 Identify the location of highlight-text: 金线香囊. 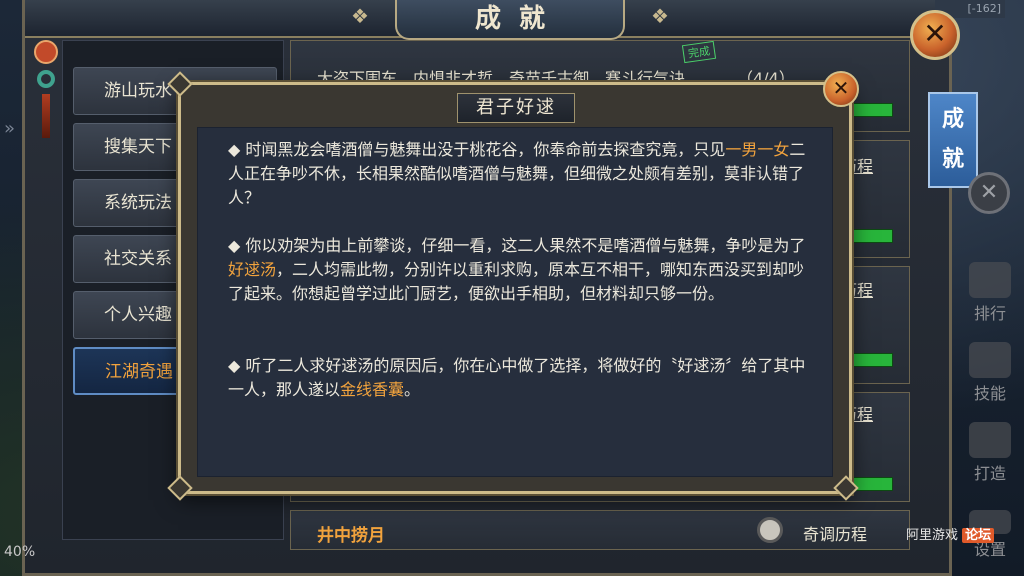
(372, 389).